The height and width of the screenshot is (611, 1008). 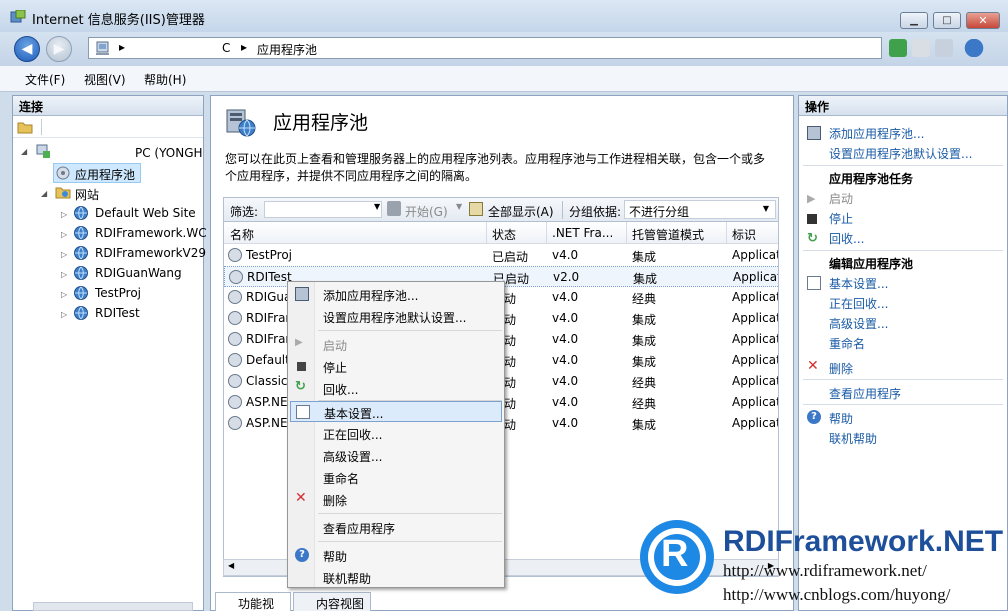 What do you see at coordinates (105, 79) in the screenshot?
I see `menu-view: 视图(V)` at bounding box center [105, 79].